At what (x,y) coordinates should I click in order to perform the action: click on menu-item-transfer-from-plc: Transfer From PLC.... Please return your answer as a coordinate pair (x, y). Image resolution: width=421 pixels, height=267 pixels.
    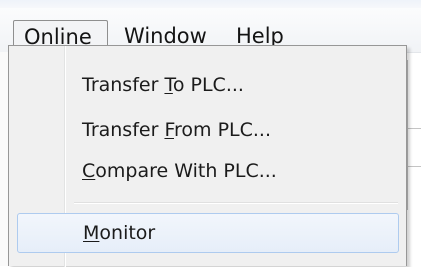
    Looking at the image, I should click on (208, 130).